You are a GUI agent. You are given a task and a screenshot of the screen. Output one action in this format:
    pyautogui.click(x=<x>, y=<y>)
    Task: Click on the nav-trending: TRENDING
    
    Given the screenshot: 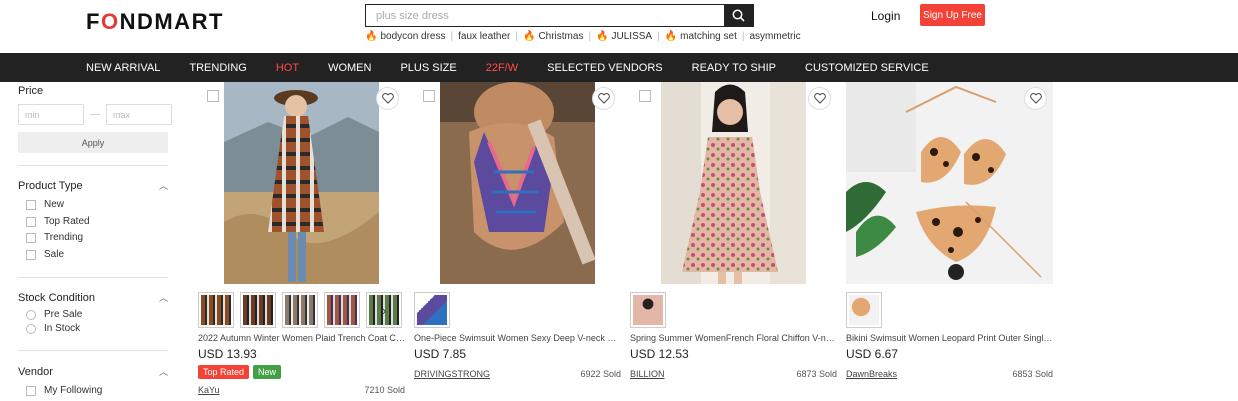 What is the action you would take?
    pyautogui.click(x=217, y=68)
    